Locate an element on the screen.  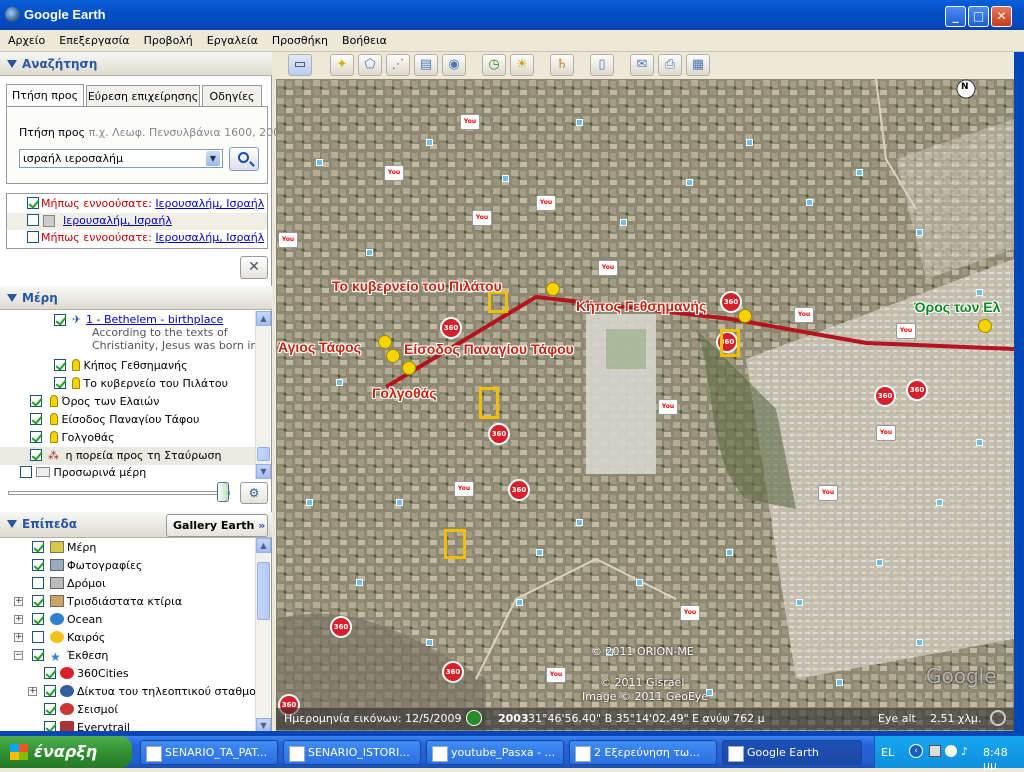
language-indicator: EL is located at coordinates (887, 752).